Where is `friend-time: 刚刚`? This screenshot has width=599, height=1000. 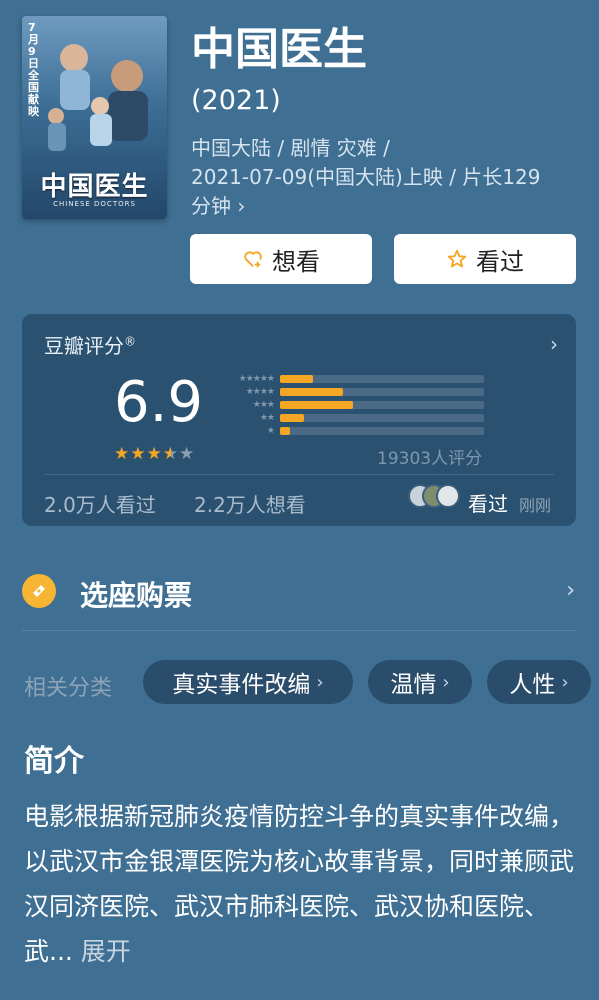 friend-time: 刚刚 is located at coordinates (535, 505).